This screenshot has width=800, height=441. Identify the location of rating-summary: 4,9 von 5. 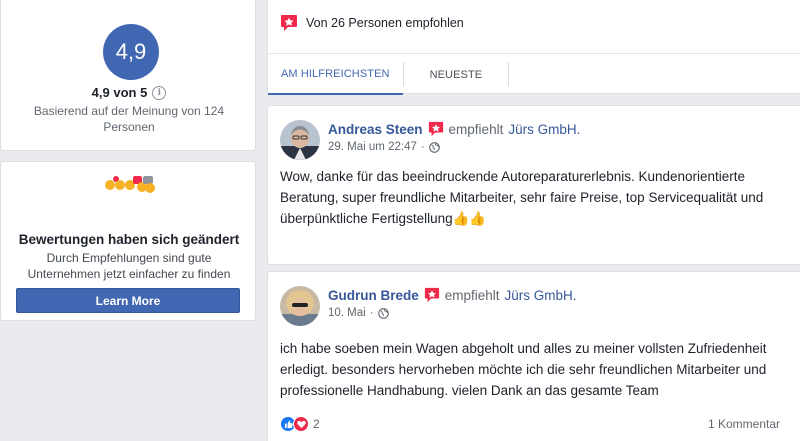
(119, 92).